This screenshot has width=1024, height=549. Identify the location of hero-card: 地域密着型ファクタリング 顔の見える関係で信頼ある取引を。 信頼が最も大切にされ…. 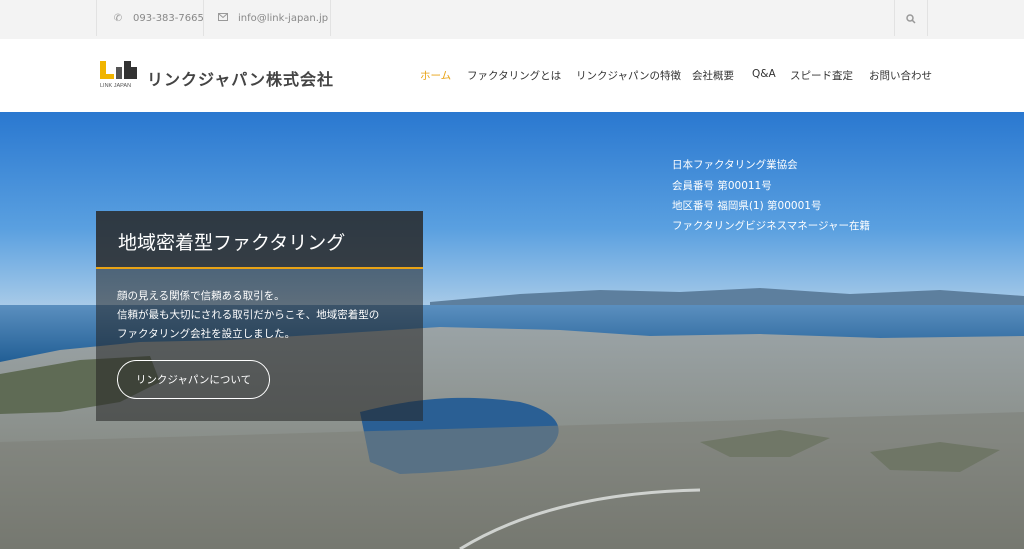
(259, 316).